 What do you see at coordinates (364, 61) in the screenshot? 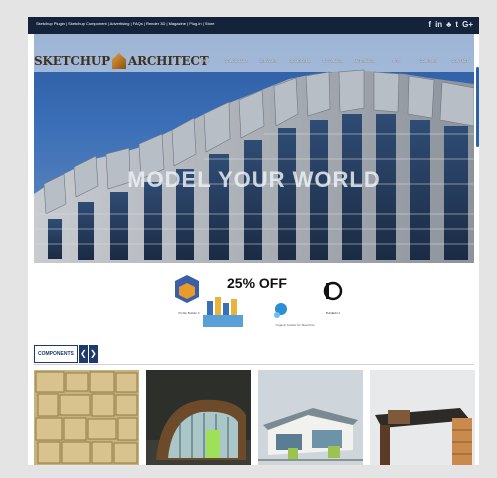
I see `nav-materials: MATERIALS` at bounding box center [364, 61].